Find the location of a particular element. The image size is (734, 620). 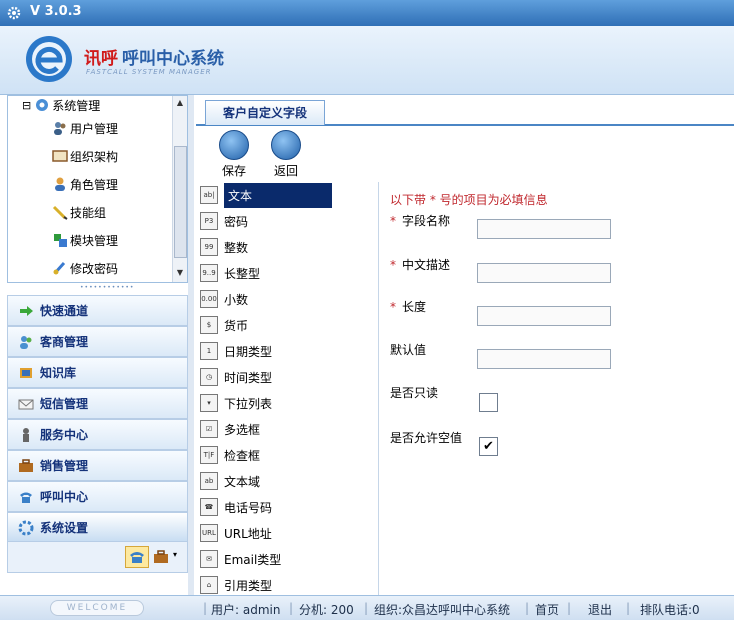

customer-icon is located at coordinates (26, 342).